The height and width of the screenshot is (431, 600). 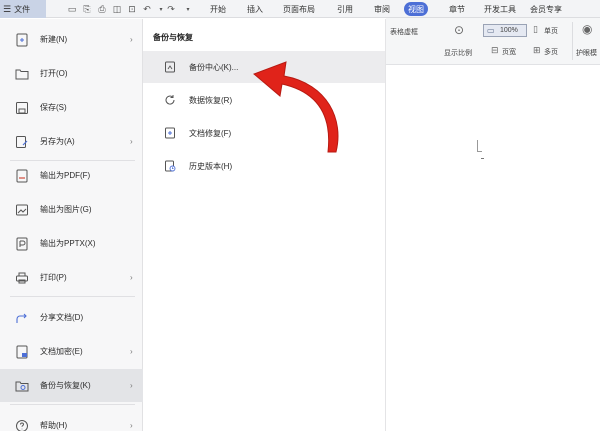 What do you see at coordinates (509, 52) in the screenshot?
I see `page-width-button: 页宽` at bounding box center [509, 52].